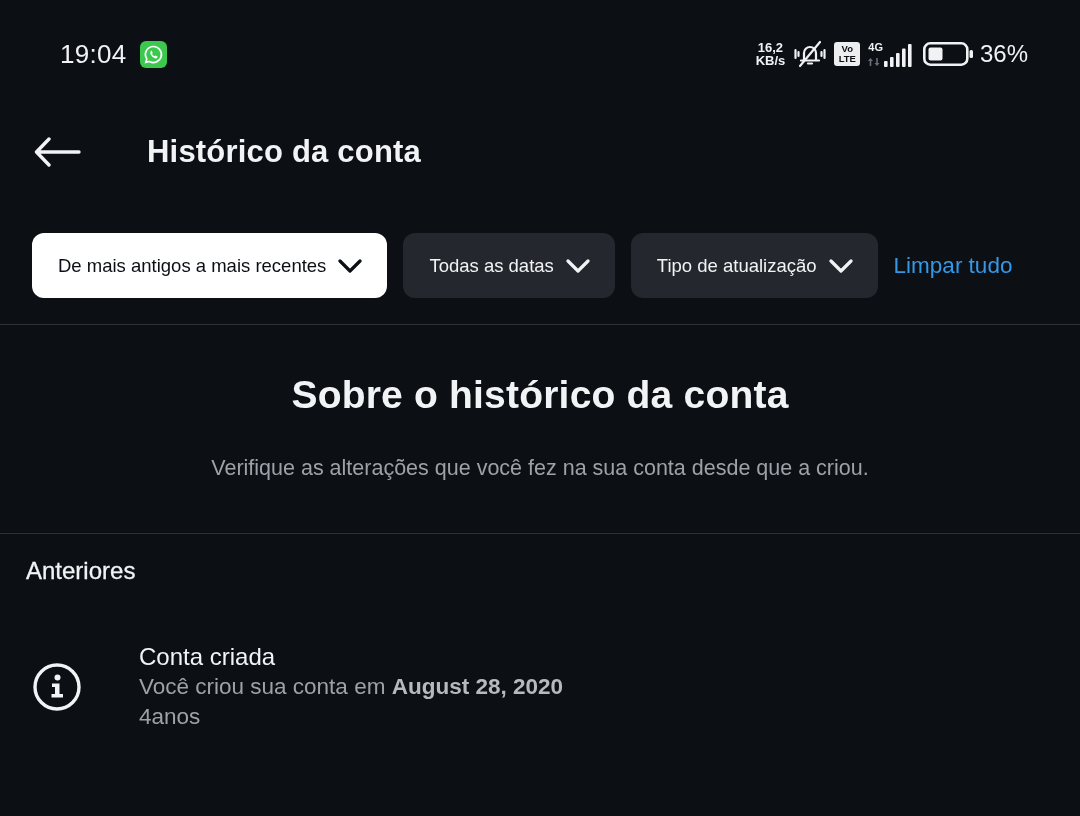  What do you see at coordinates (509, 265) in the screenshot?
I see `filter-dropdown: Todas as datas` at bounding box center [509, 265].